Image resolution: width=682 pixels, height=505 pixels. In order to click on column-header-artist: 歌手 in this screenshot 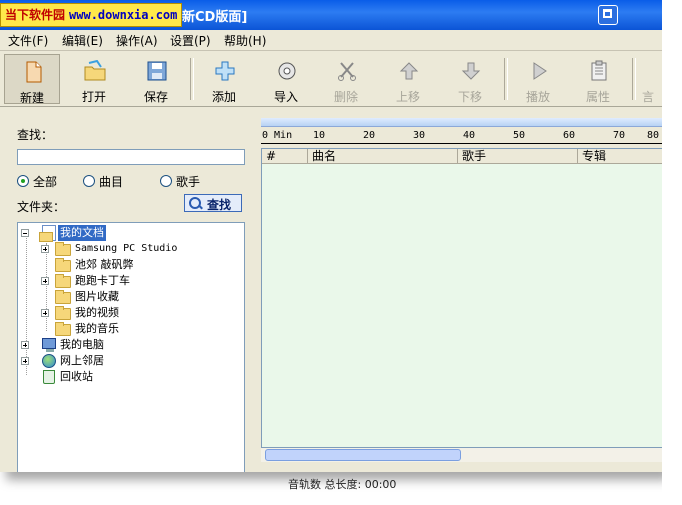, I will do `click(518, 156)`.